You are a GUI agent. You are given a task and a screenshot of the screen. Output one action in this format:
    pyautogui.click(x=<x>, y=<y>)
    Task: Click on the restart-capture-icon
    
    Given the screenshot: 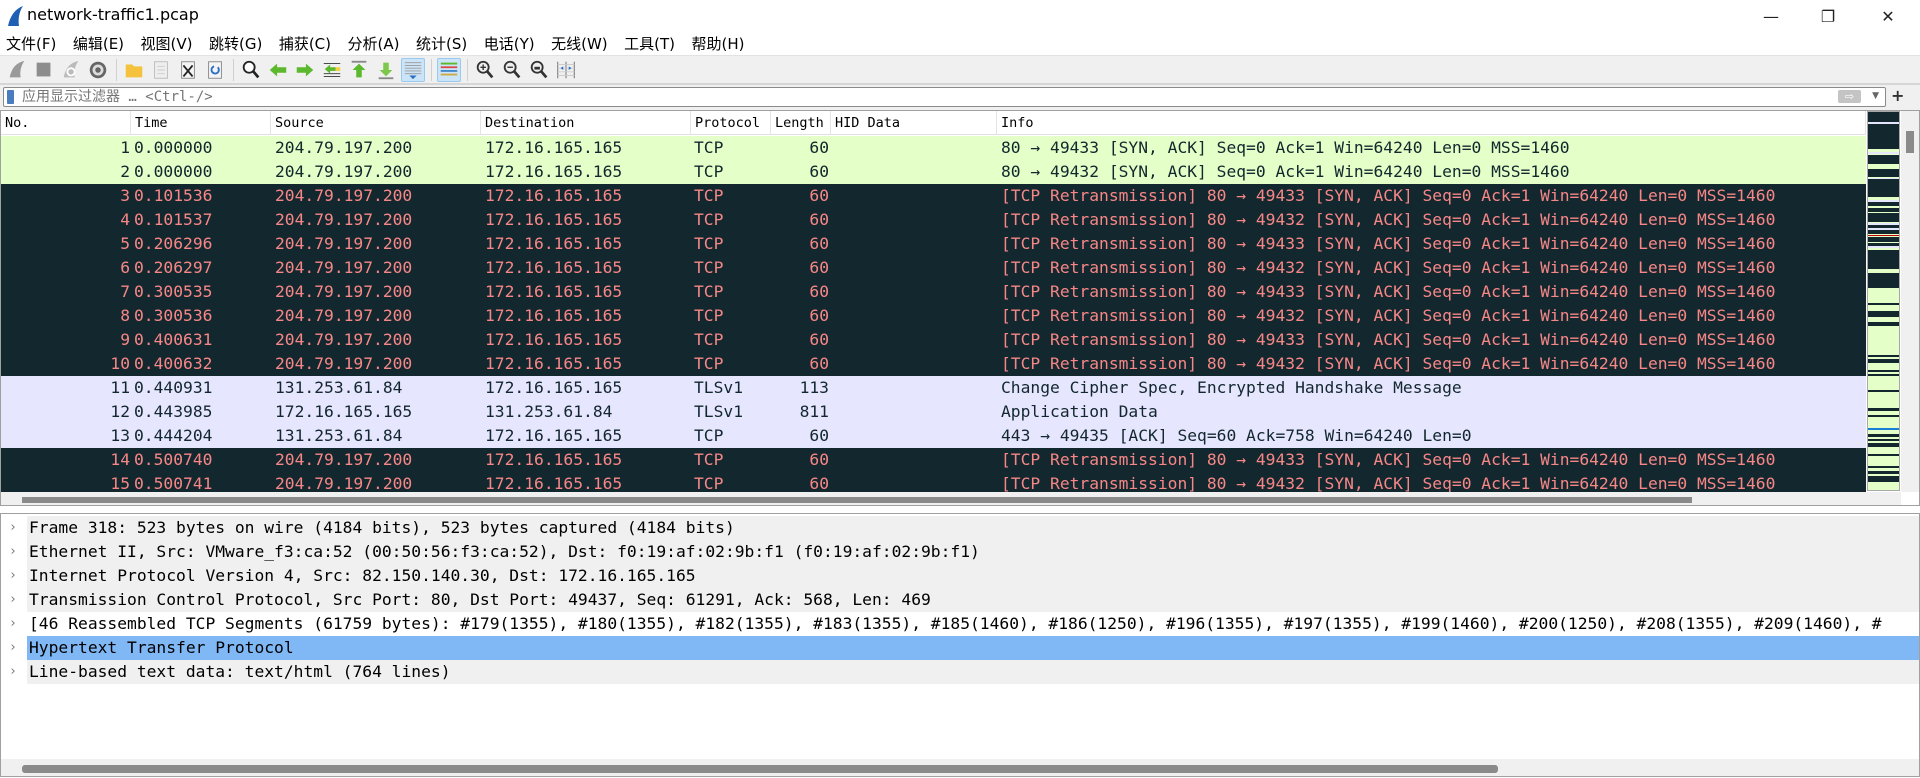 What is the action you would take?
    pyautogui.click(x=71, y=68)
    